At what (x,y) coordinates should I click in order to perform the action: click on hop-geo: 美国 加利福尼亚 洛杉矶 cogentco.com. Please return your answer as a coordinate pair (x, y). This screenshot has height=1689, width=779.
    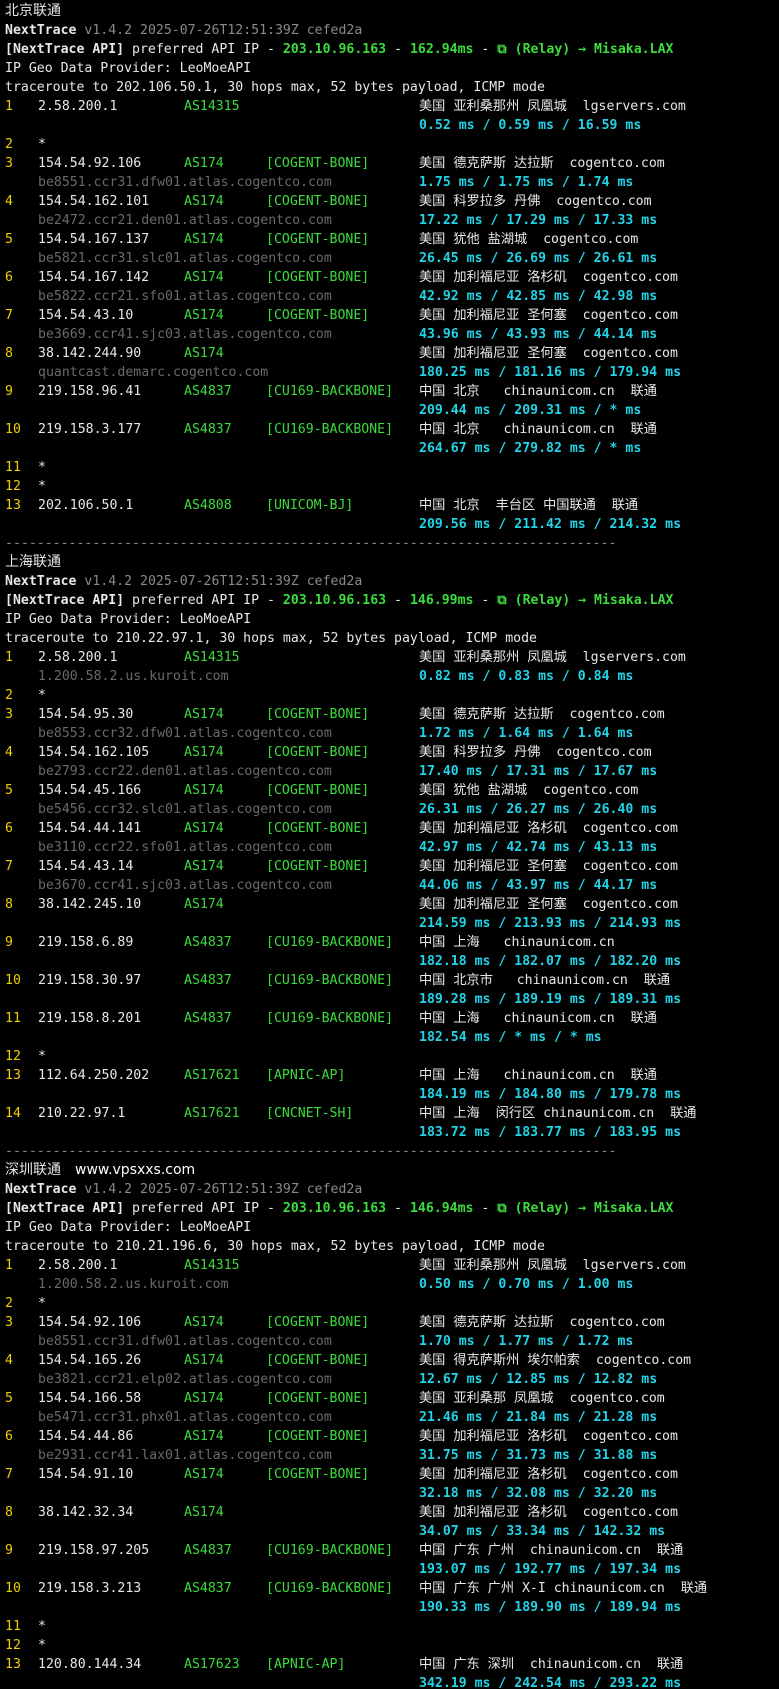
    Looking at the image, I should click on (548, 1474).